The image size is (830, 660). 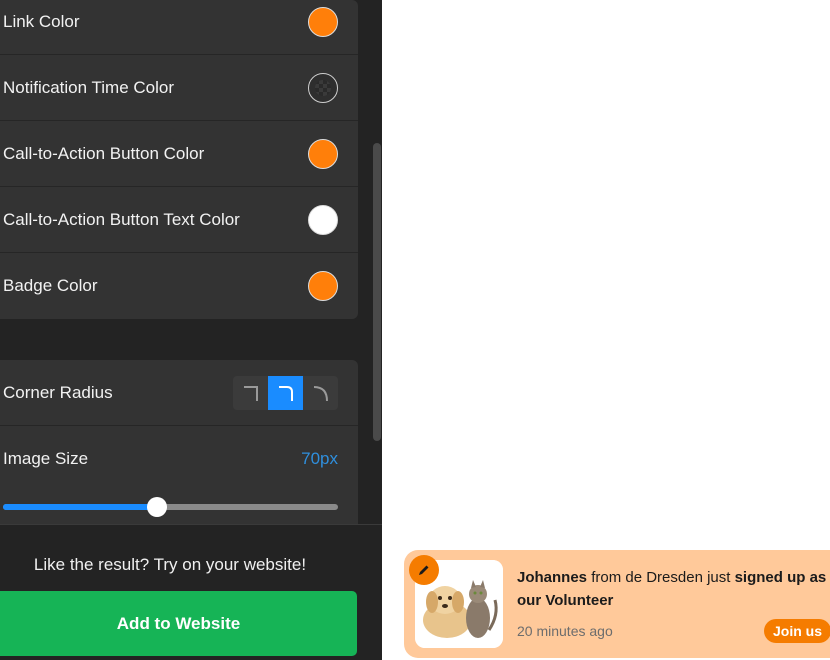 What do you see at coordinates (323, 22) in the screenshot?
I see `link-color-swatch` at bounding box center [323, 22].